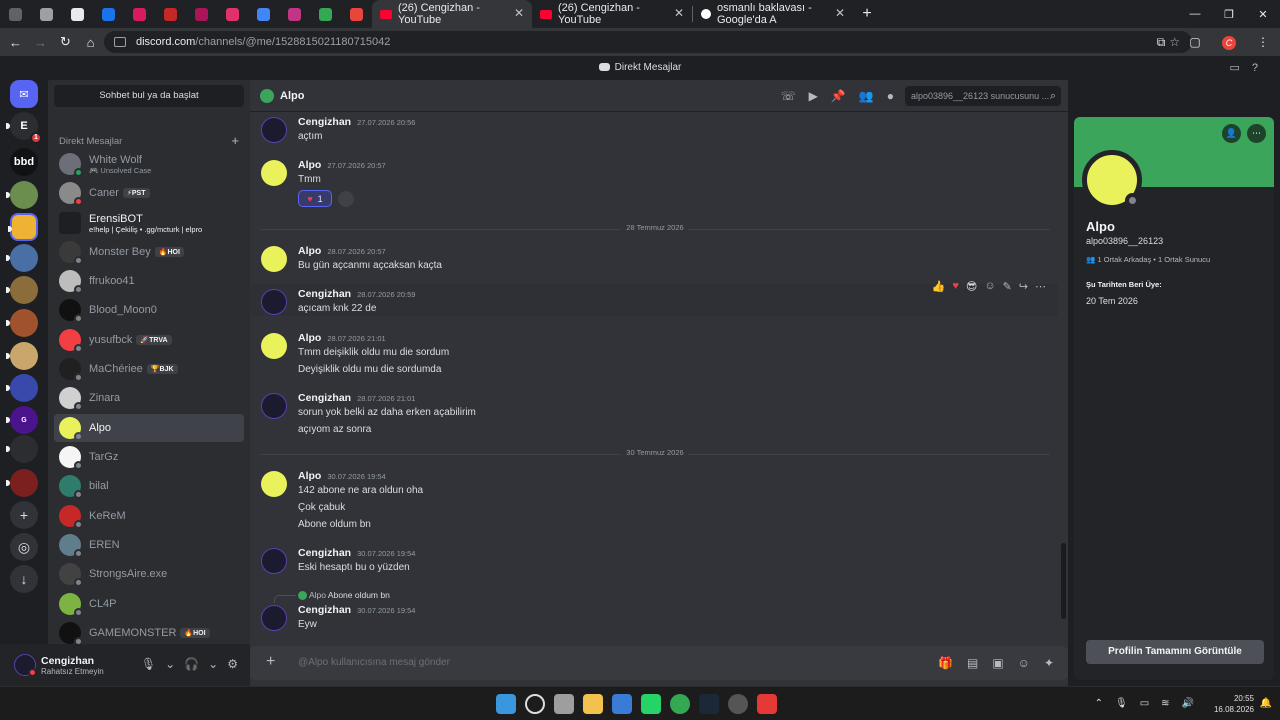 This screenshot has width=1280, height=720. I want to click on dm-item: StrongsAire.exe, so click(149, 574).